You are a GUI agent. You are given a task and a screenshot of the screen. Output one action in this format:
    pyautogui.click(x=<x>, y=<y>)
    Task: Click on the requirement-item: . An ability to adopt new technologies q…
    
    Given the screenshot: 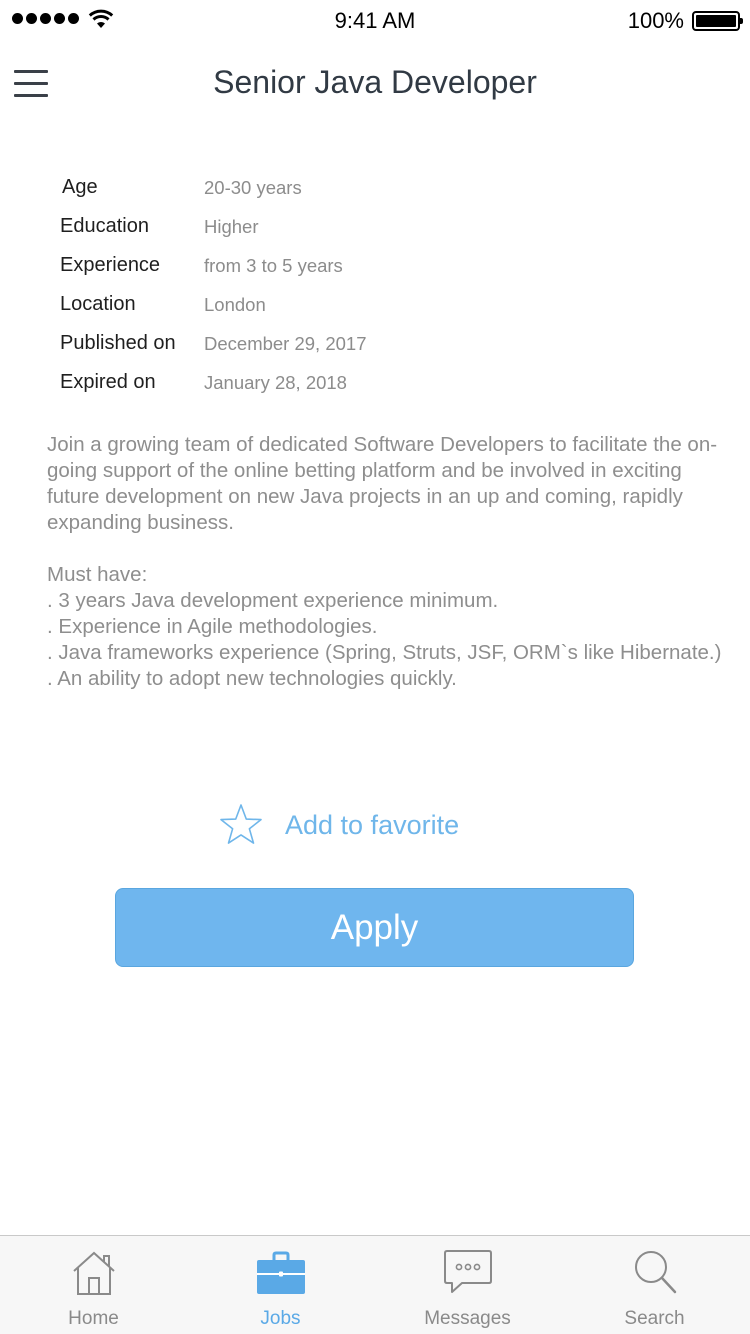 What is the action you would take?
    pyautogui.click(x=252, y=678)
    